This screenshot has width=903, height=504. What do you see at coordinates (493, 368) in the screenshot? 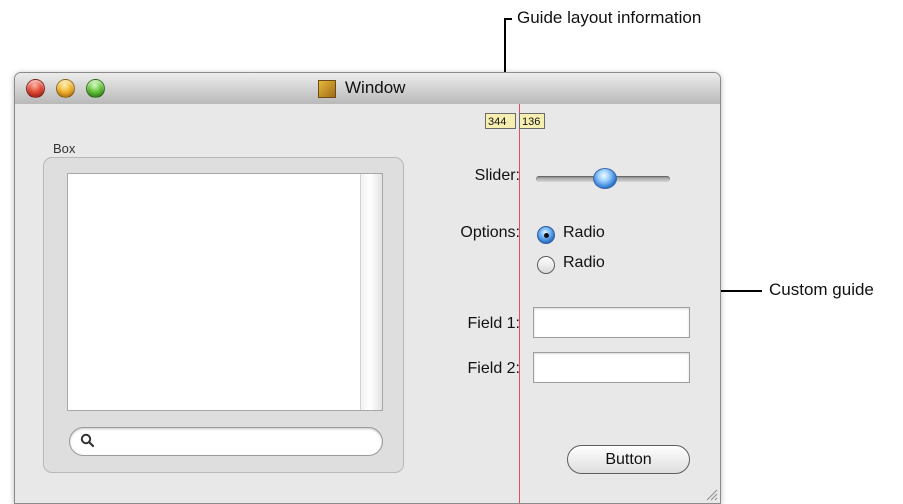
I see `field-2-label: Field 2:` at bounding box center [493, 368].